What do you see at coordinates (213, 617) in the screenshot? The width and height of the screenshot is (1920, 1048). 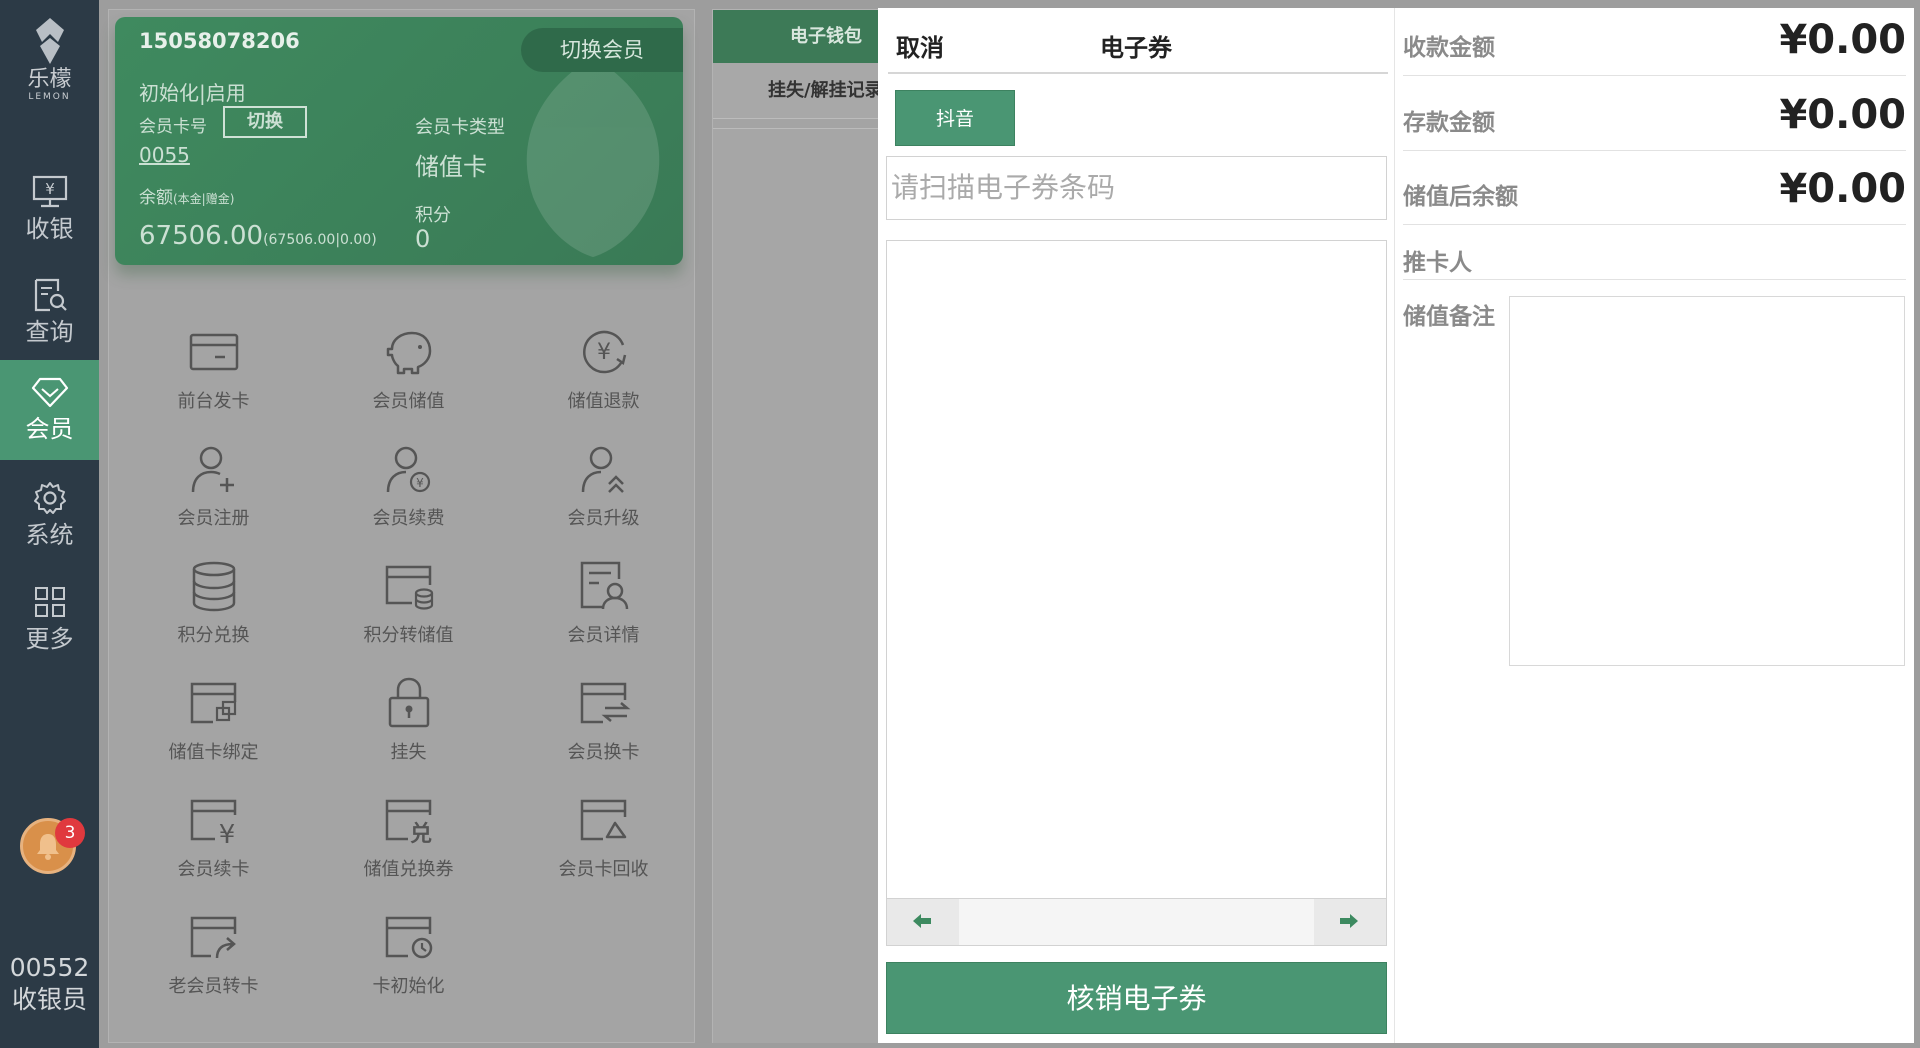 I see `function-points-exchange: 积分兑换` at bounding box center [213, 617].